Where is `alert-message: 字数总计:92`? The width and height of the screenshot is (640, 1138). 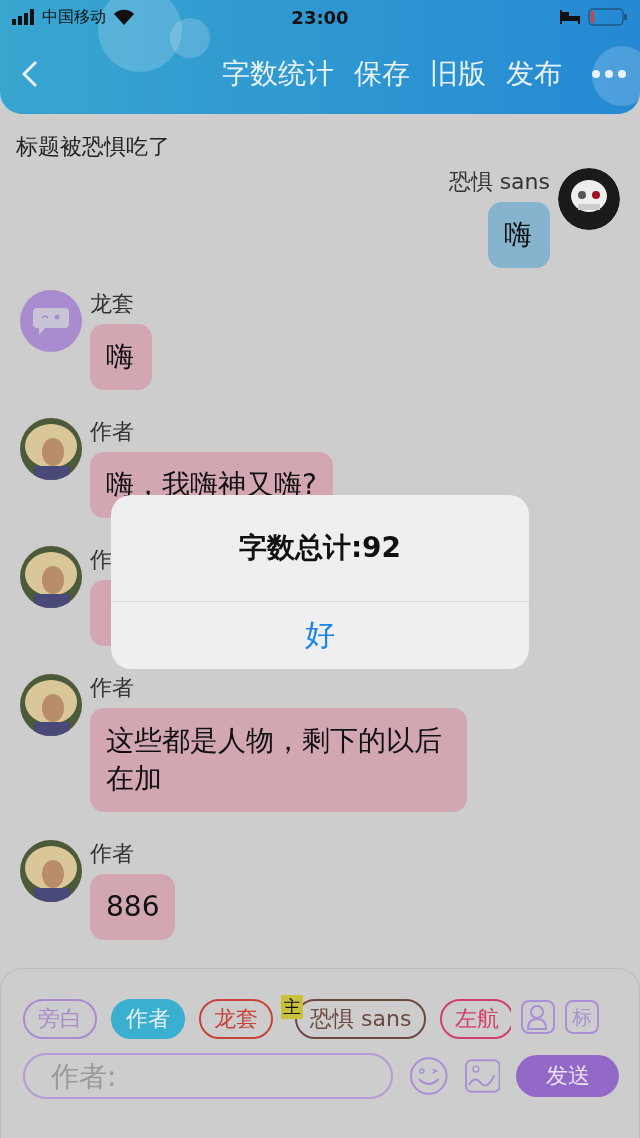
alert-message: 字数总计:92 is located at coordinates (320, 548).